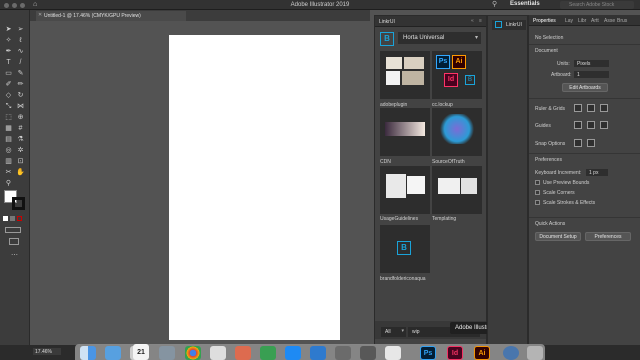 Image resolution: width=640 pixels, height=360 pixels. I want to click on news-icon, so click(393, 353).